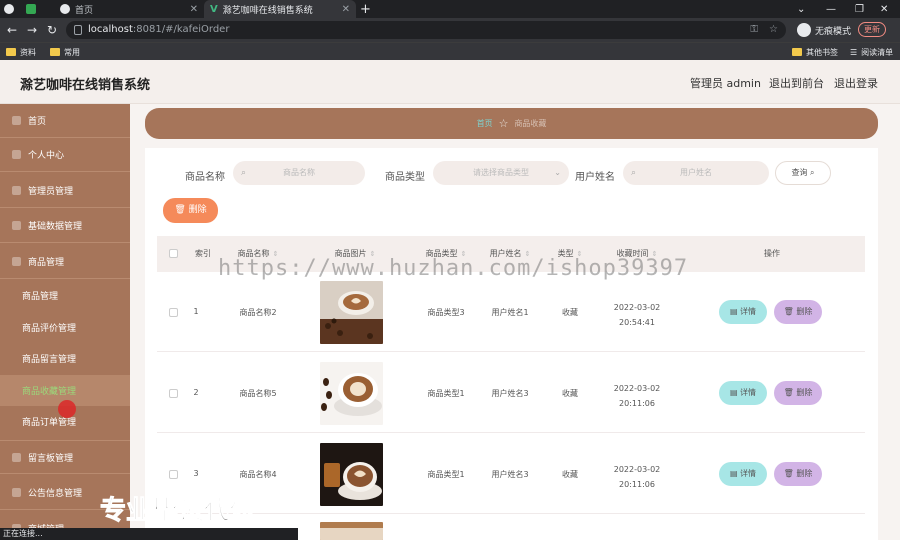 This screenshot has width=900, height=540. I want to click on app-header: 滁艺咖啡在线销售系统 管理员 admin 退出到前台 退出登录, so click(450, 82).